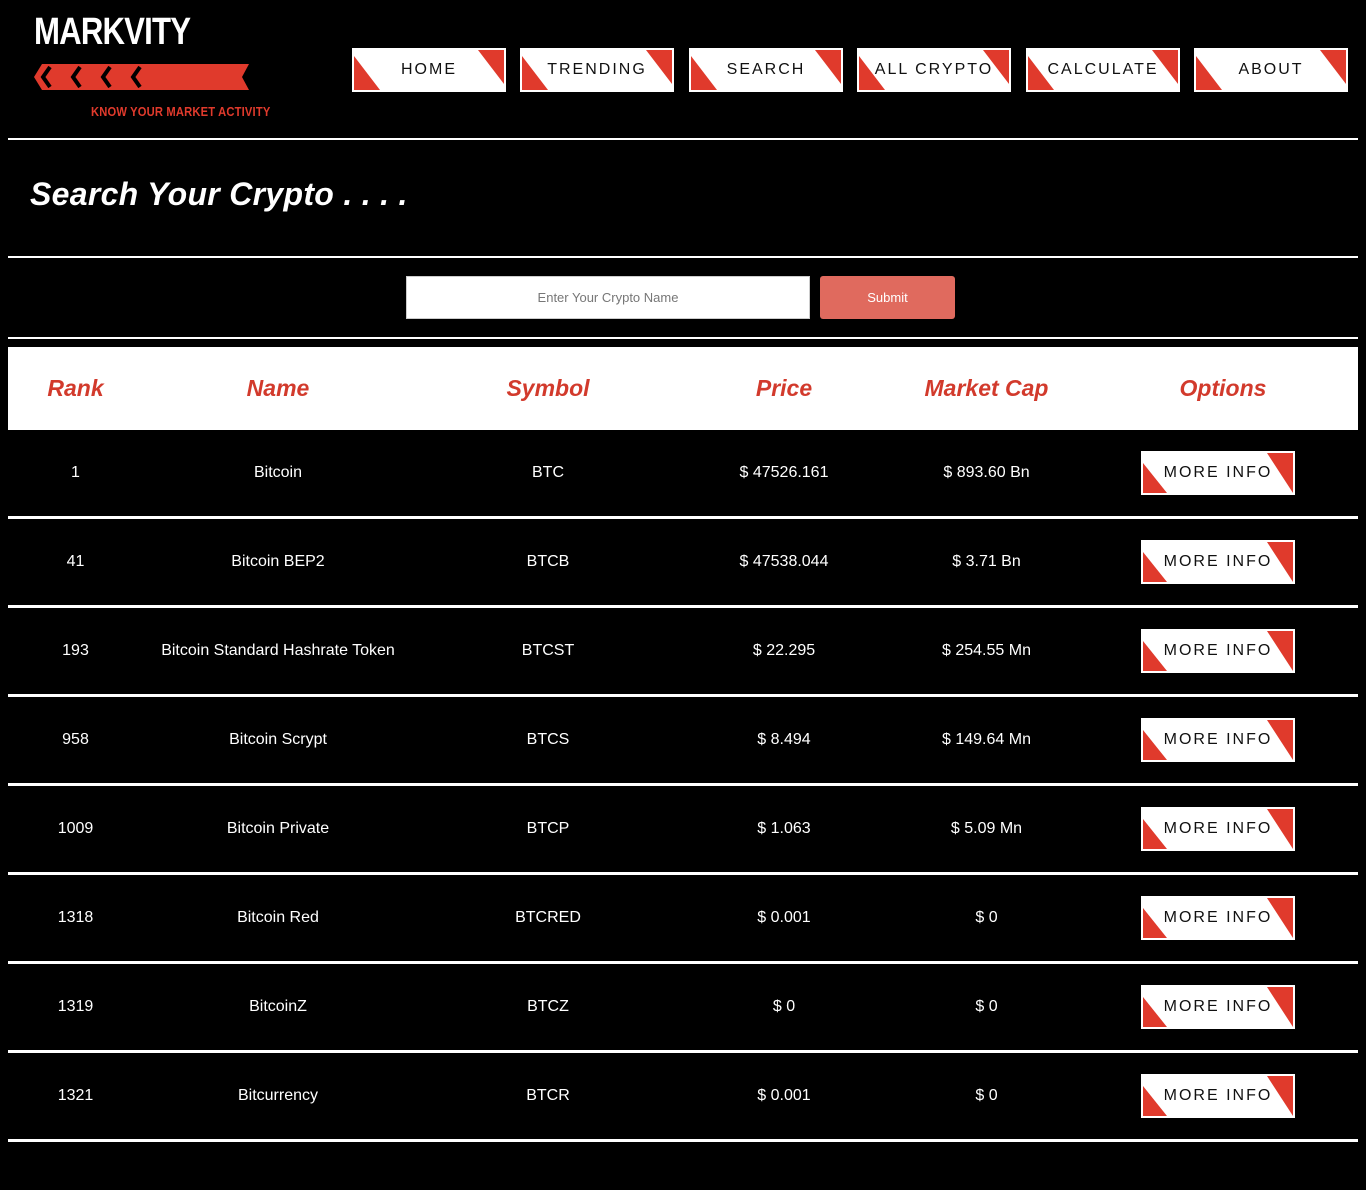  I want to click on cell-rank: 1, so click(75, 472).